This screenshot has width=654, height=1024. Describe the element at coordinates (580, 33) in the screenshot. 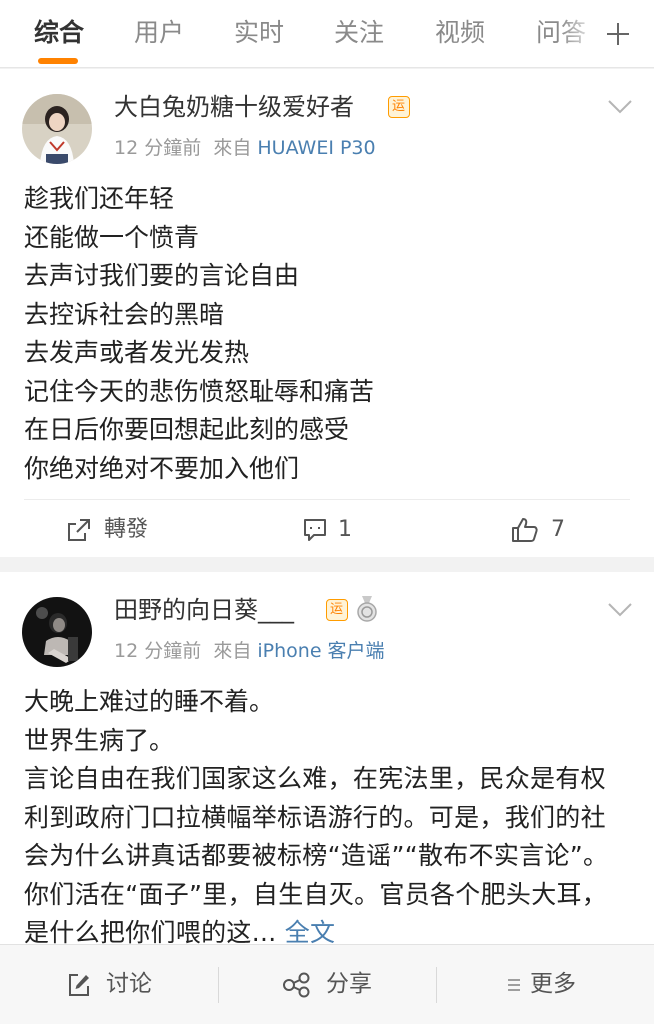

I see `tab-overflow-fade` at that location.